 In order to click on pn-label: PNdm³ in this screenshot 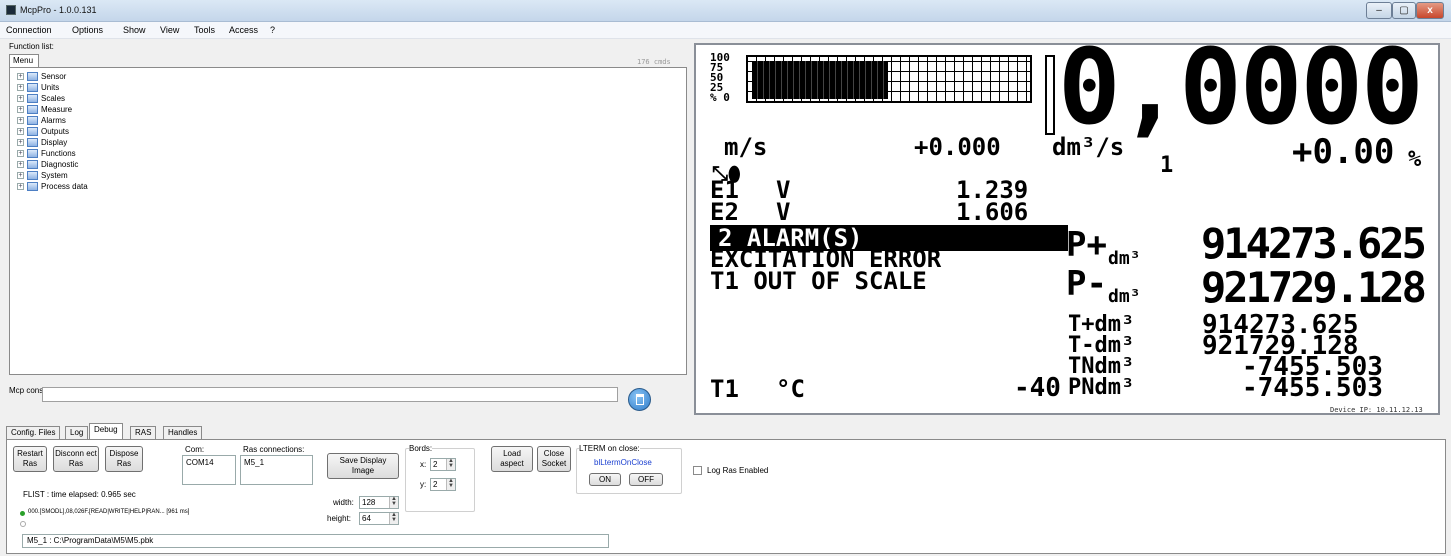, I will do `click(1101, 387)`.